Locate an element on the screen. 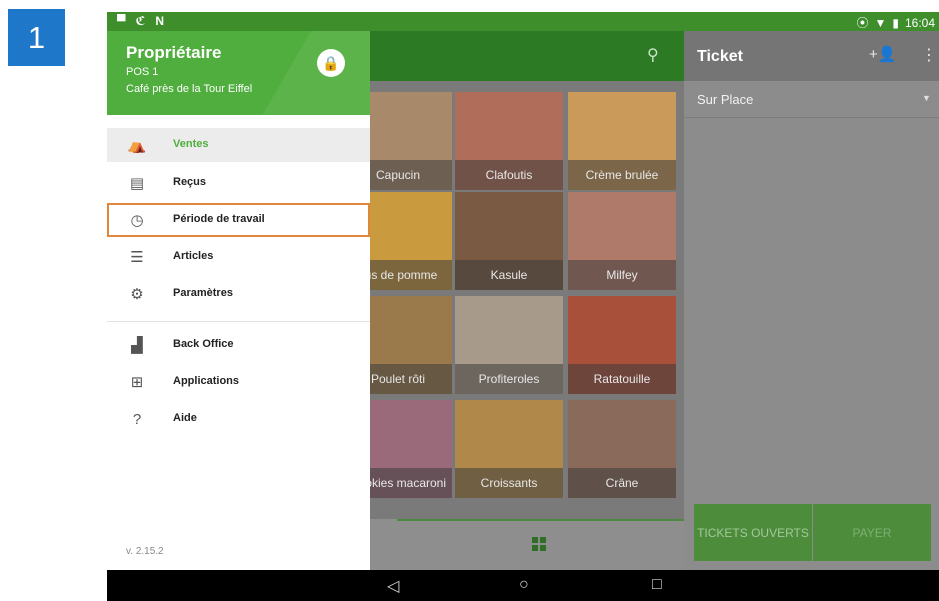  receipt-icon: ▤ is located at coordinates (137, 183).